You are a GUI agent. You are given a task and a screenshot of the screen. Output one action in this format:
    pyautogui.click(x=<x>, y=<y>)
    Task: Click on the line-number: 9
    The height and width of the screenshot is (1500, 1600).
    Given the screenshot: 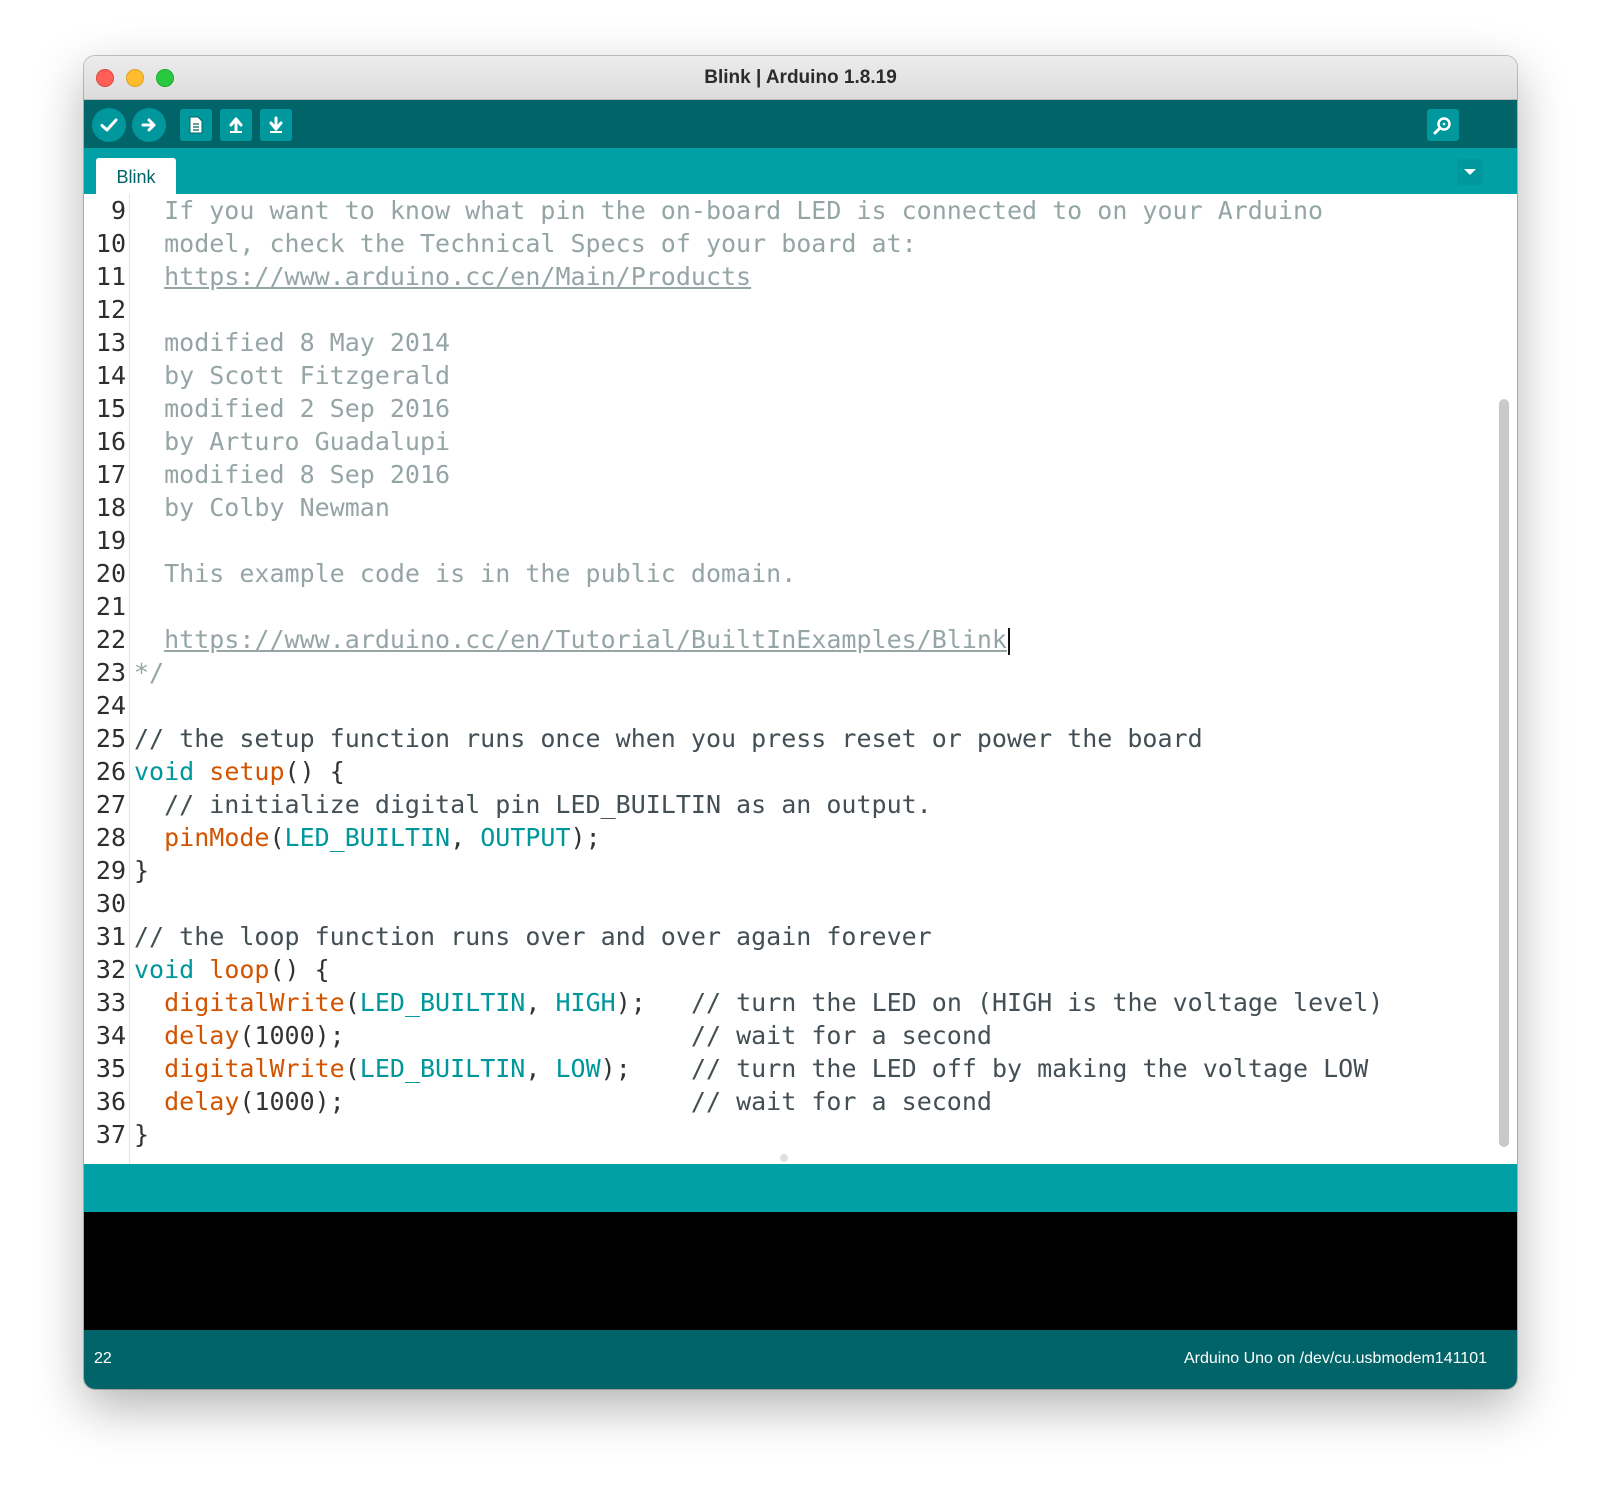 What is the action you would take?
    pyautogui.click(x=118, y=210)
    